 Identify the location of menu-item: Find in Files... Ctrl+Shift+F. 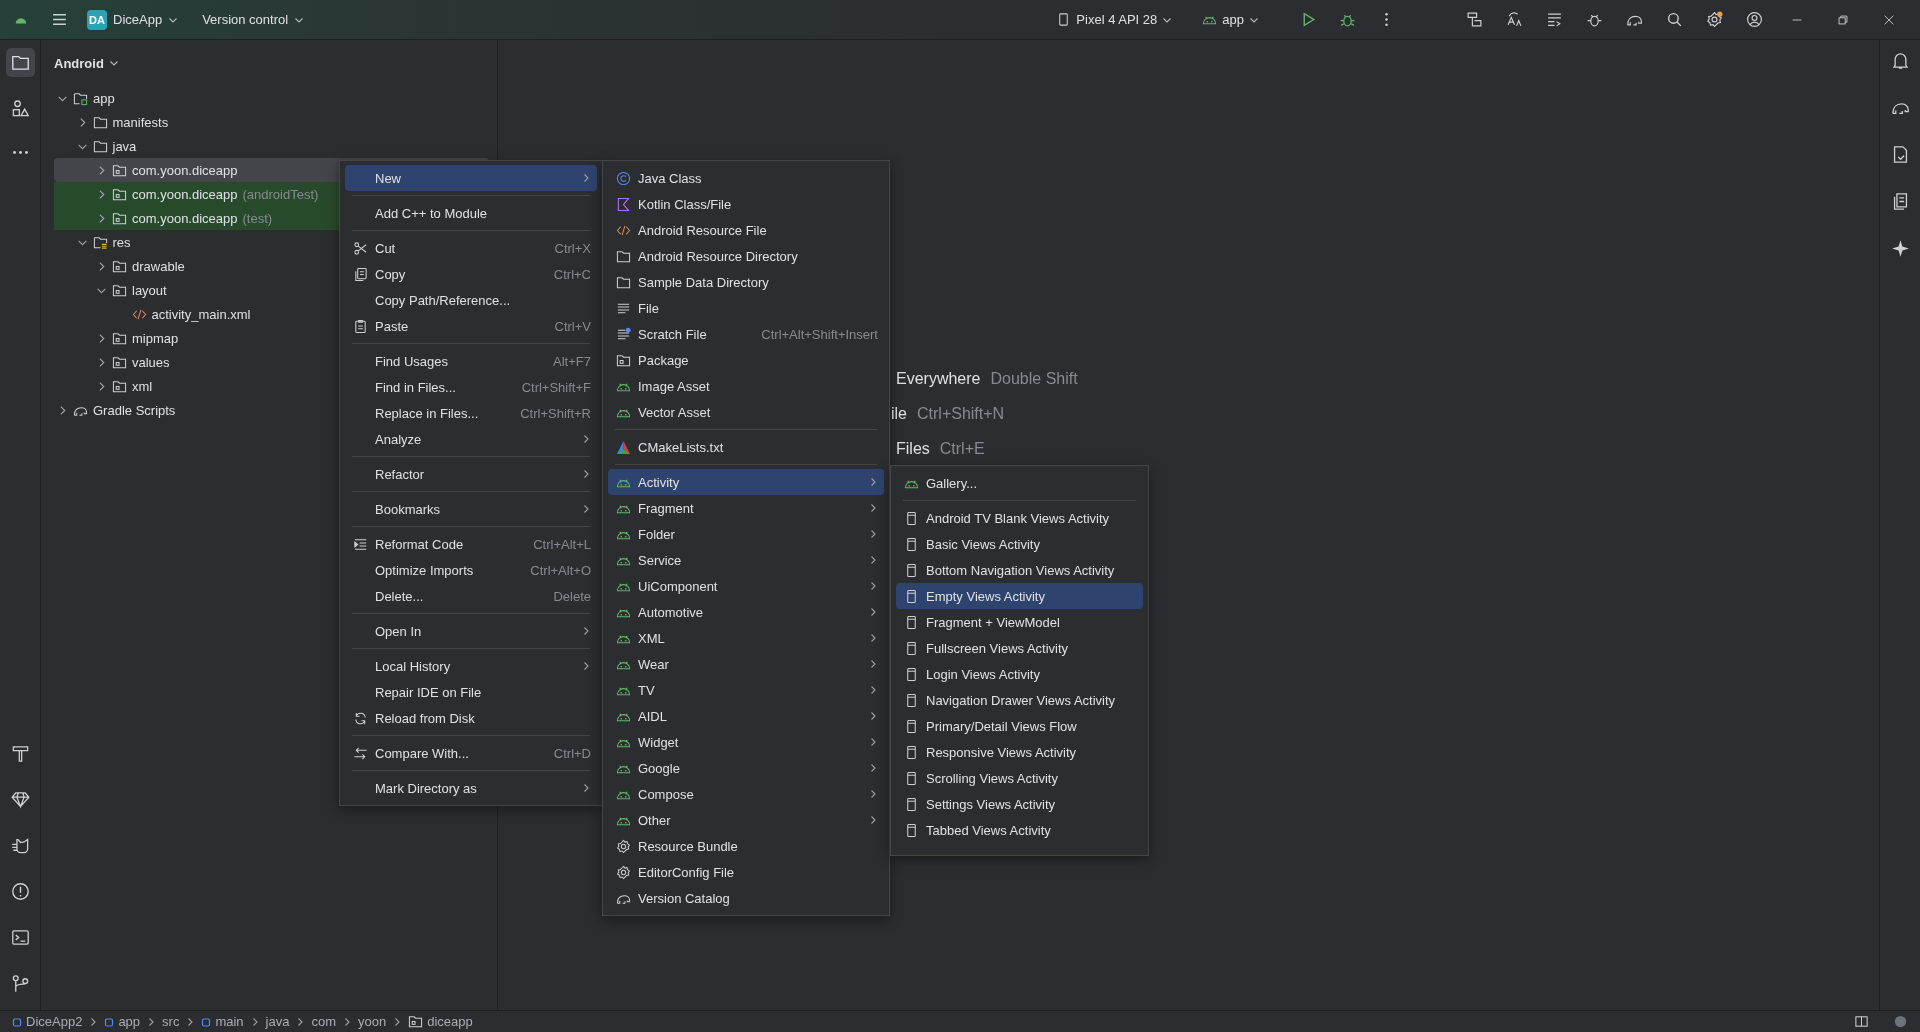
(471, 387).